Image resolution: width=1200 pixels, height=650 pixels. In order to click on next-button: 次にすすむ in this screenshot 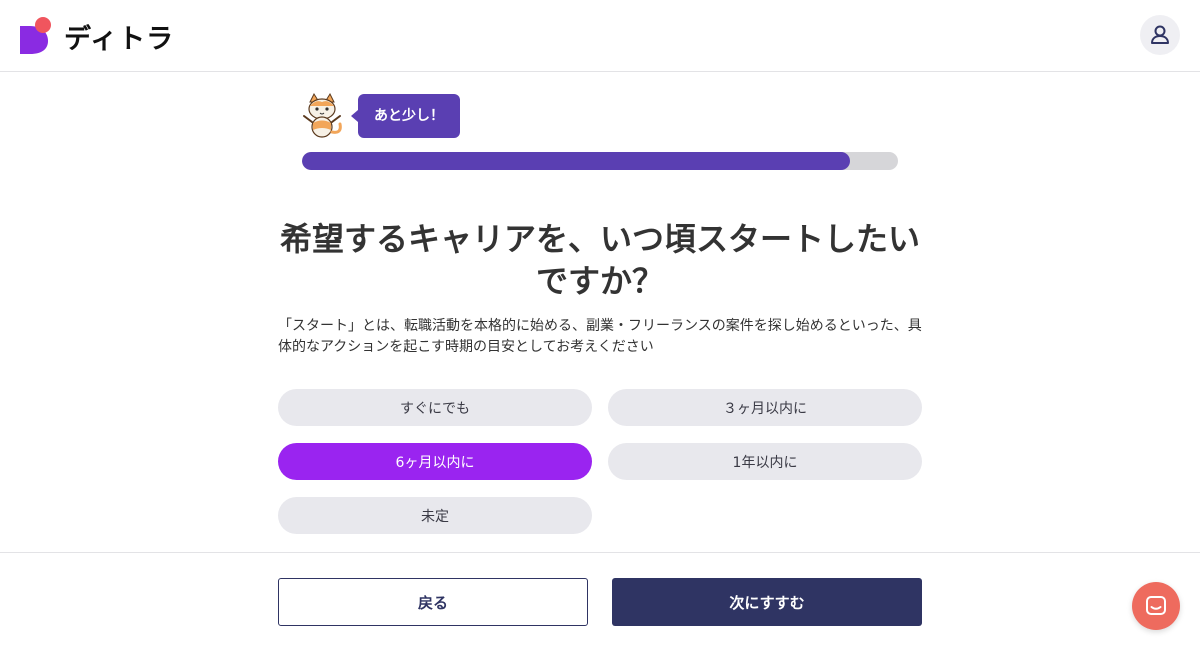, I will do `click(767, 602)`.